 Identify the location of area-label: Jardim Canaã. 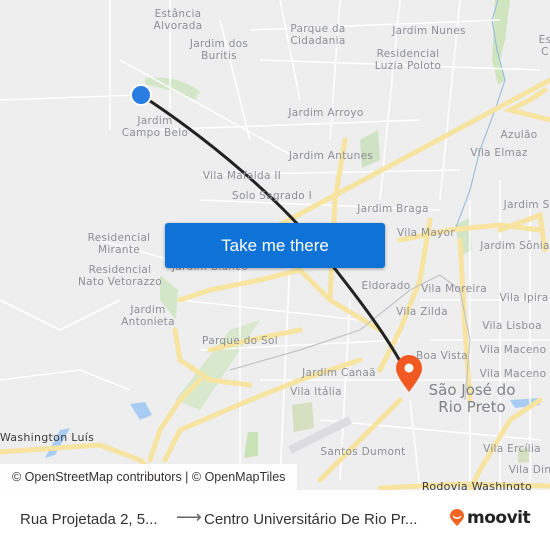
(339, 373).